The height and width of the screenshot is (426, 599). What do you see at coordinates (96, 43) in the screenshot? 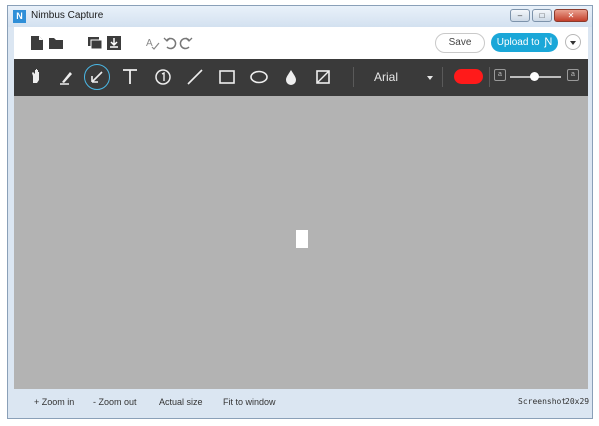
I see `copy-icon` at bounding box center [96, 43].